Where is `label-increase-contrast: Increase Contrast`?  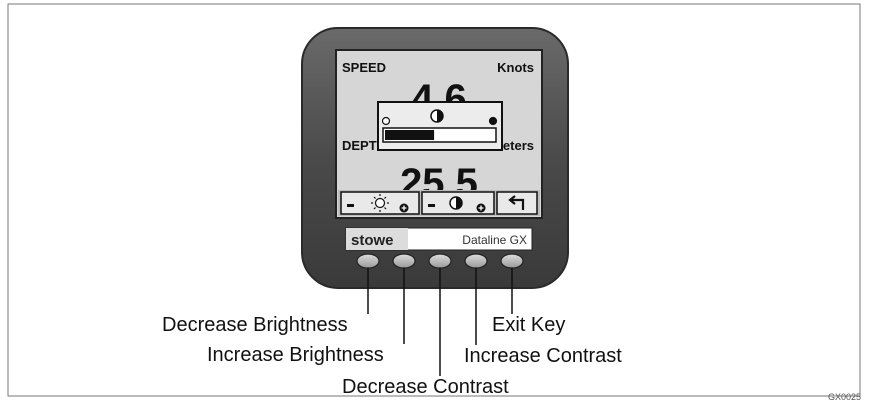 label-increase-contrast: Increase Contrast is located at coordinates (543, 356).